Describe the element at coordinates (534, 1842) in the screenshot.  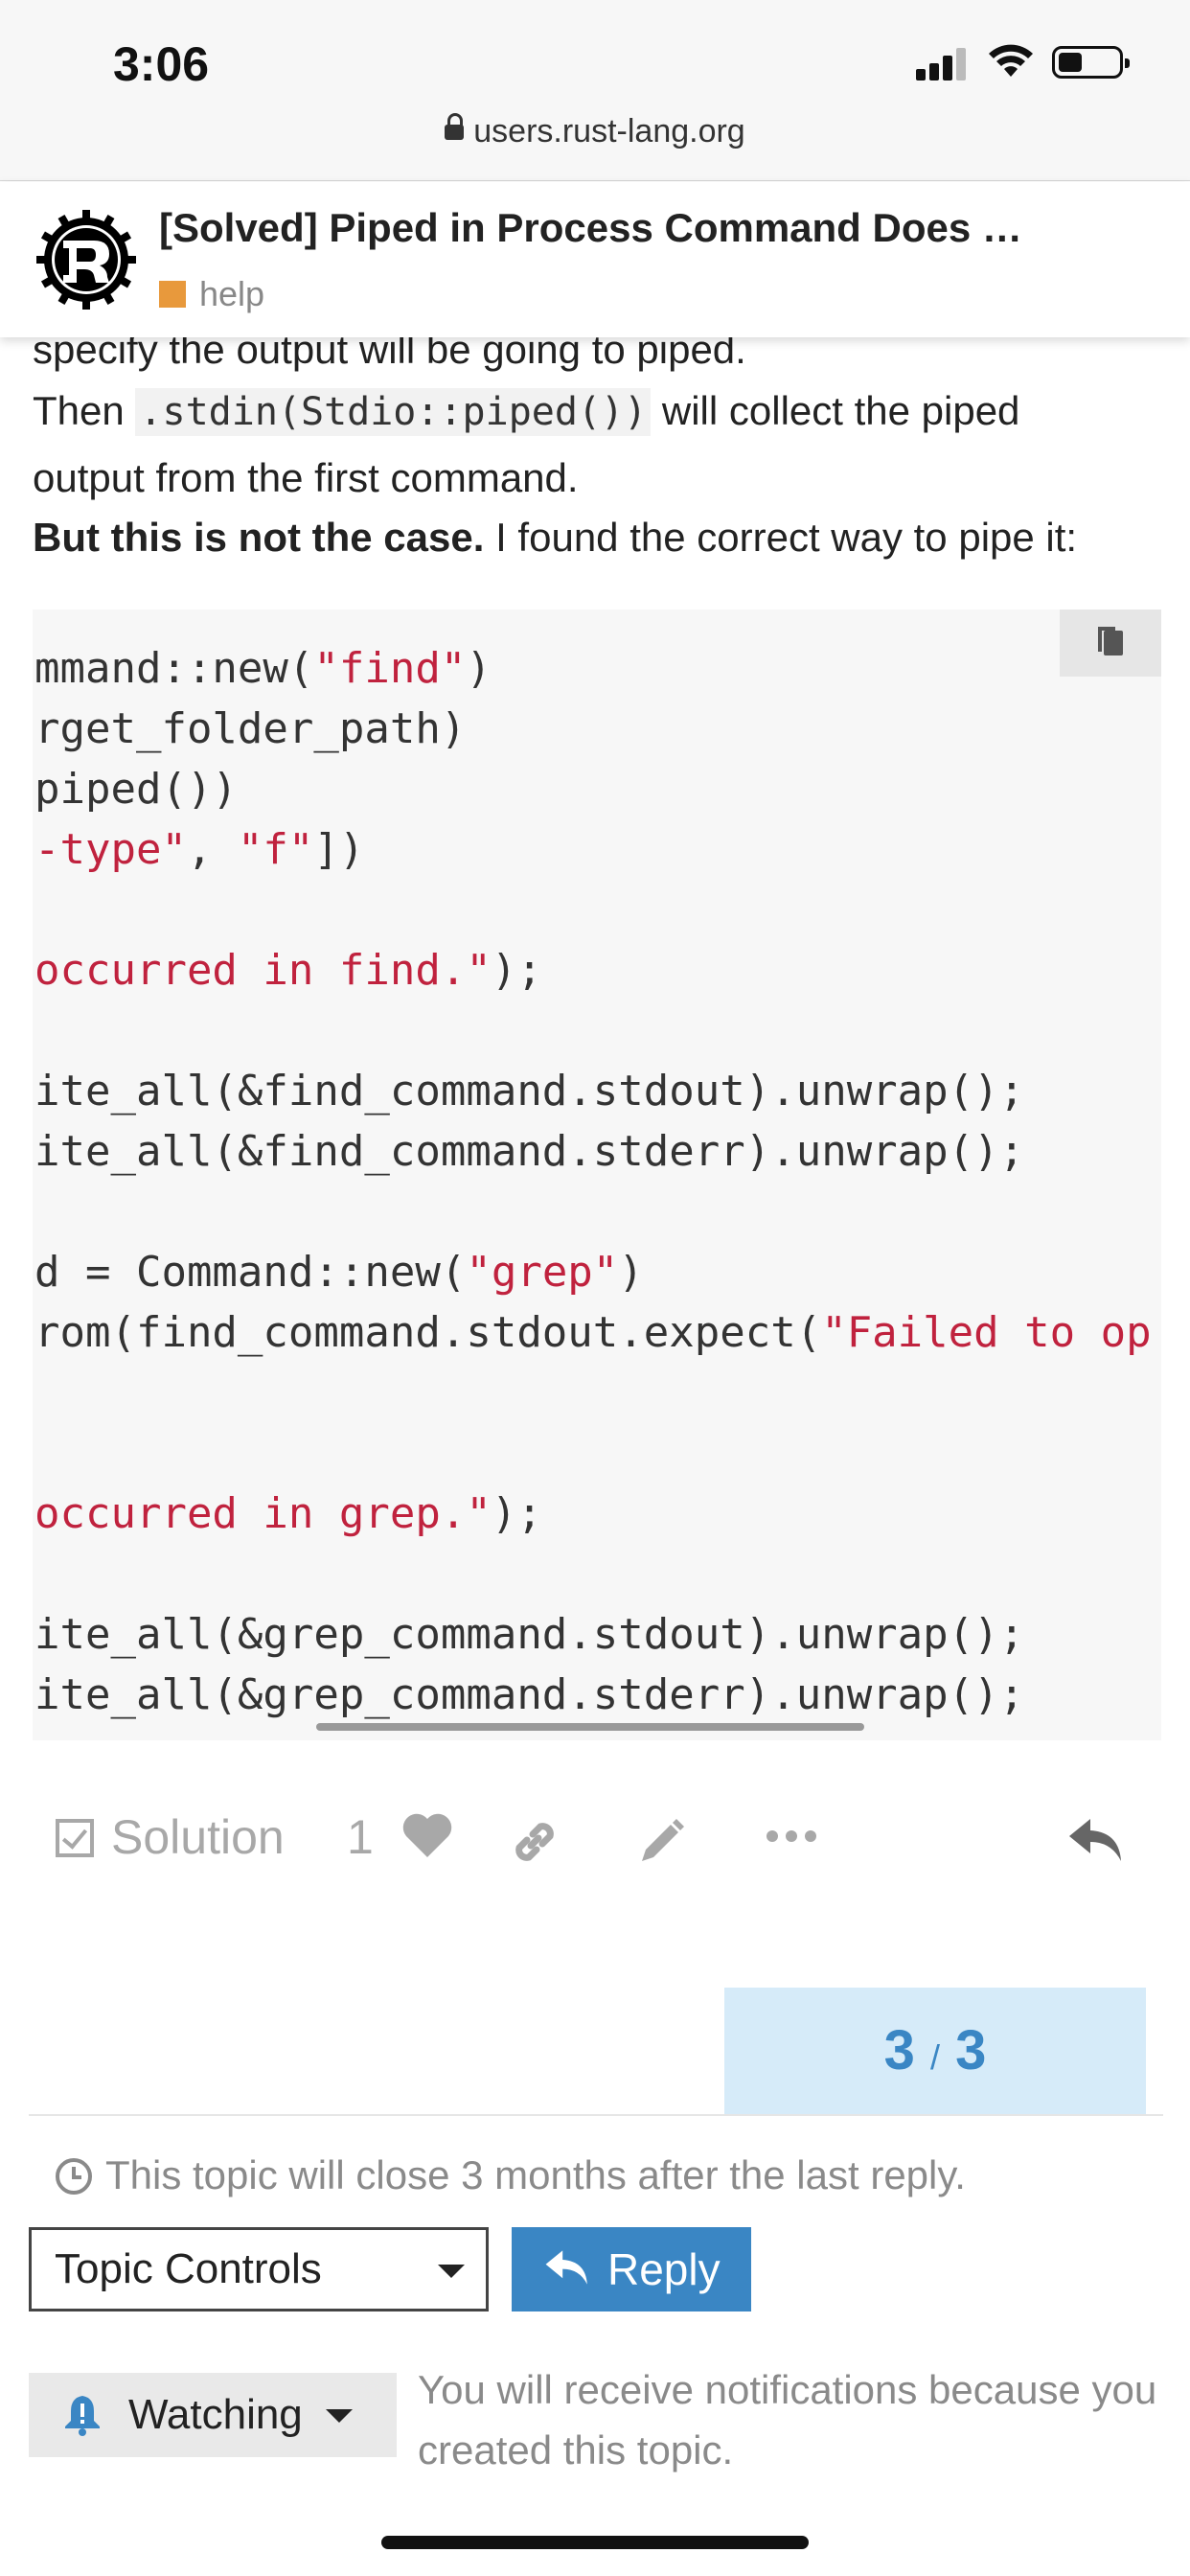
I see `link-icon` at that location.